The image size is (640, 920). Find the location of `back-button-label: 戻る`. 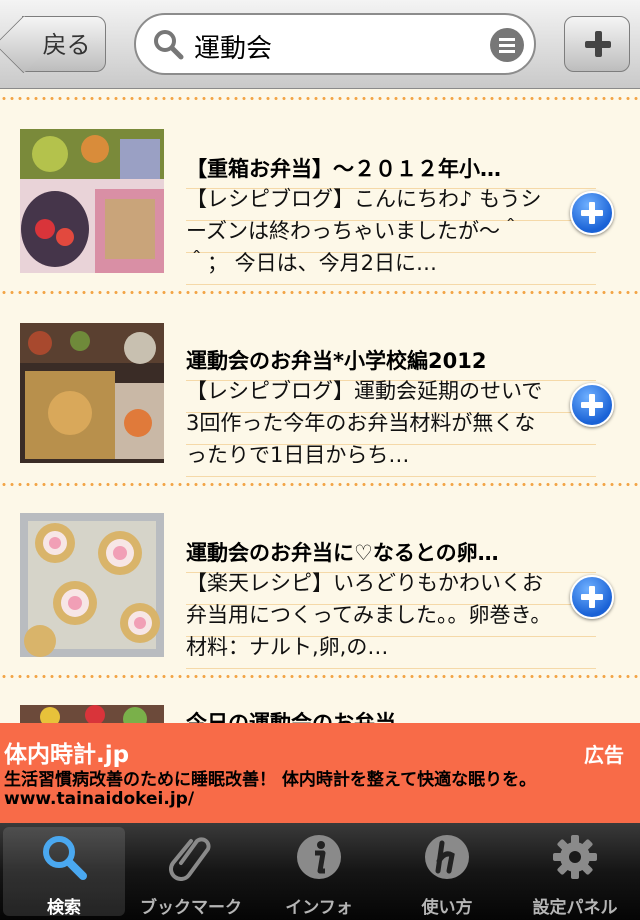

back-button-label: 戻る is located at coordinates (66, 45).